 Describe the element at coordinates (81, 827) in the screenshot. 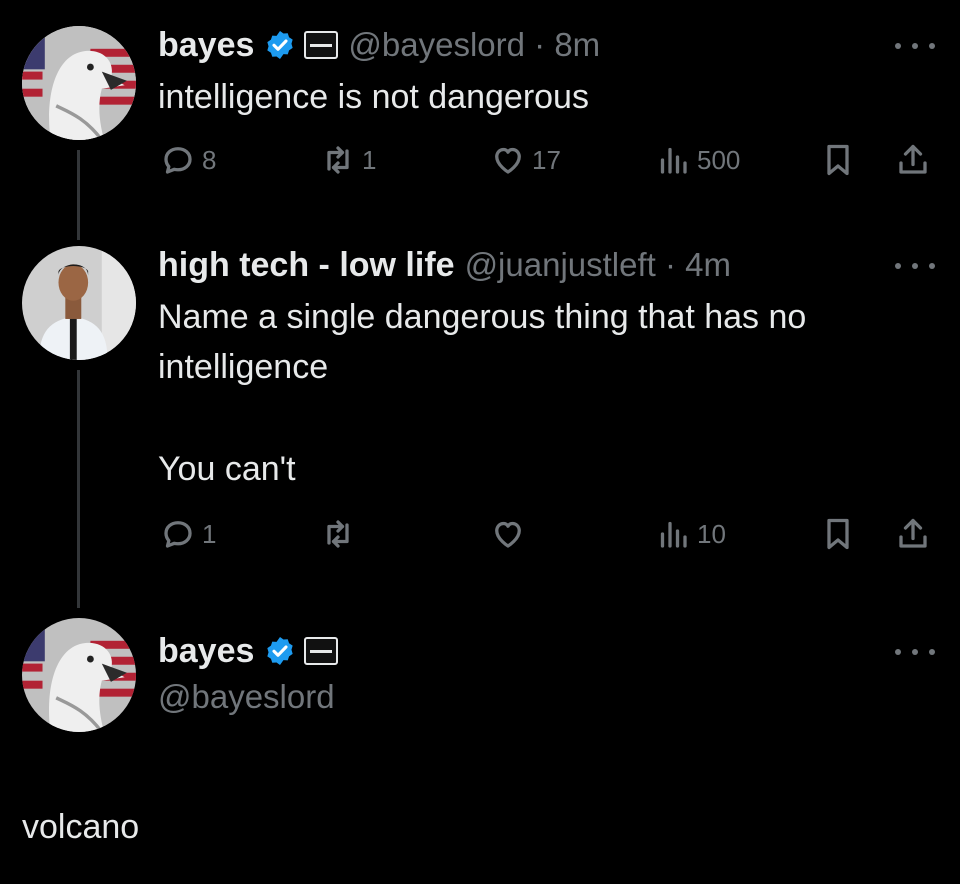

I see `tweet-text: volcano` at that location.